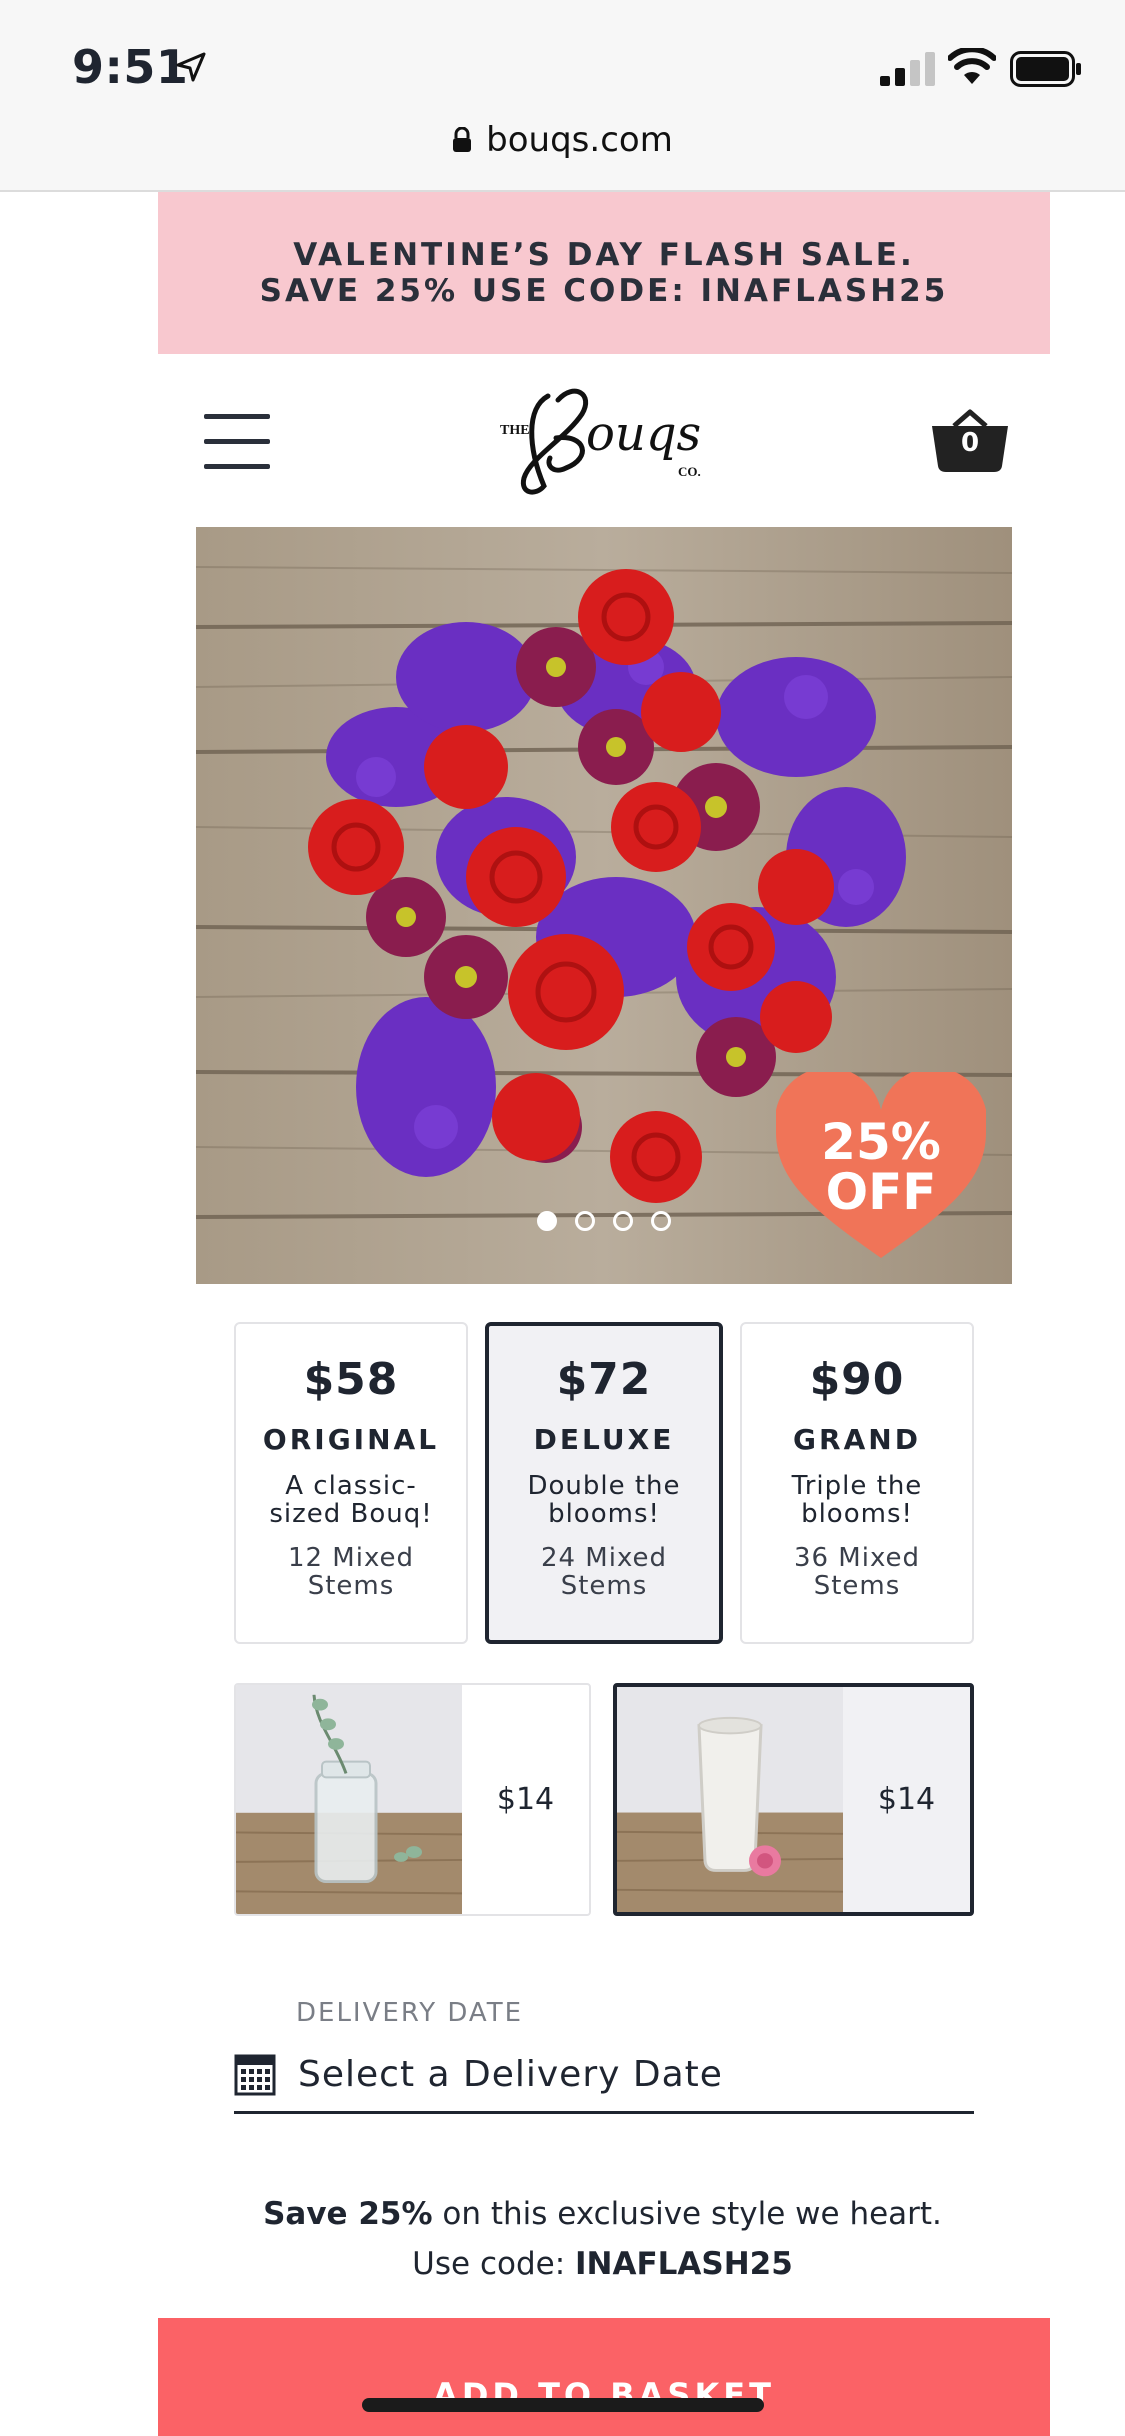 The image size is (1125, 2436). Describe the element at coordinates (604, 2377) in the screenshot. I see `add-to-basket-button: ADD TO BASKET` at that location.